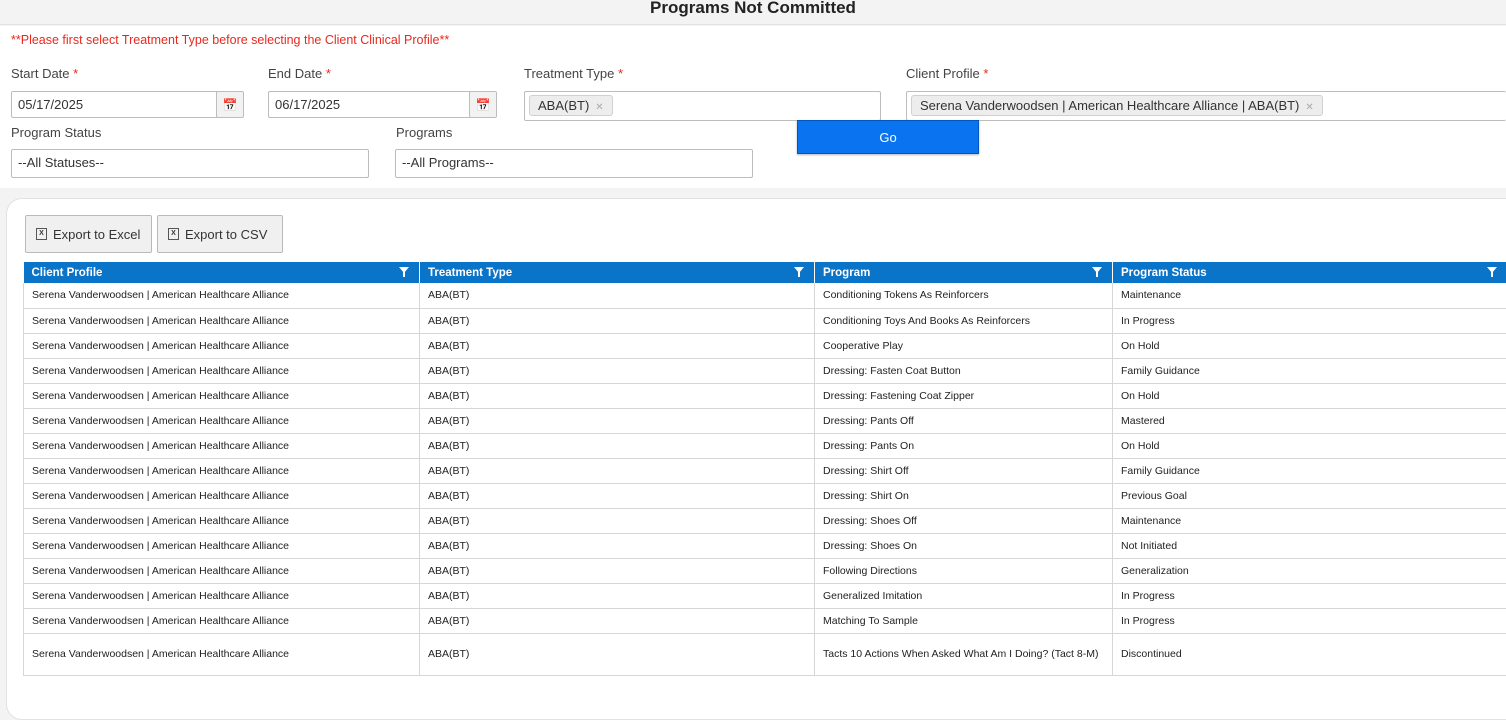 This screenshot has height=720, width=1506. What do you see at coordinates (574, 163) in the screenshot?
I see `programs-select: --All Programs--` at bounding box center [574, 163].